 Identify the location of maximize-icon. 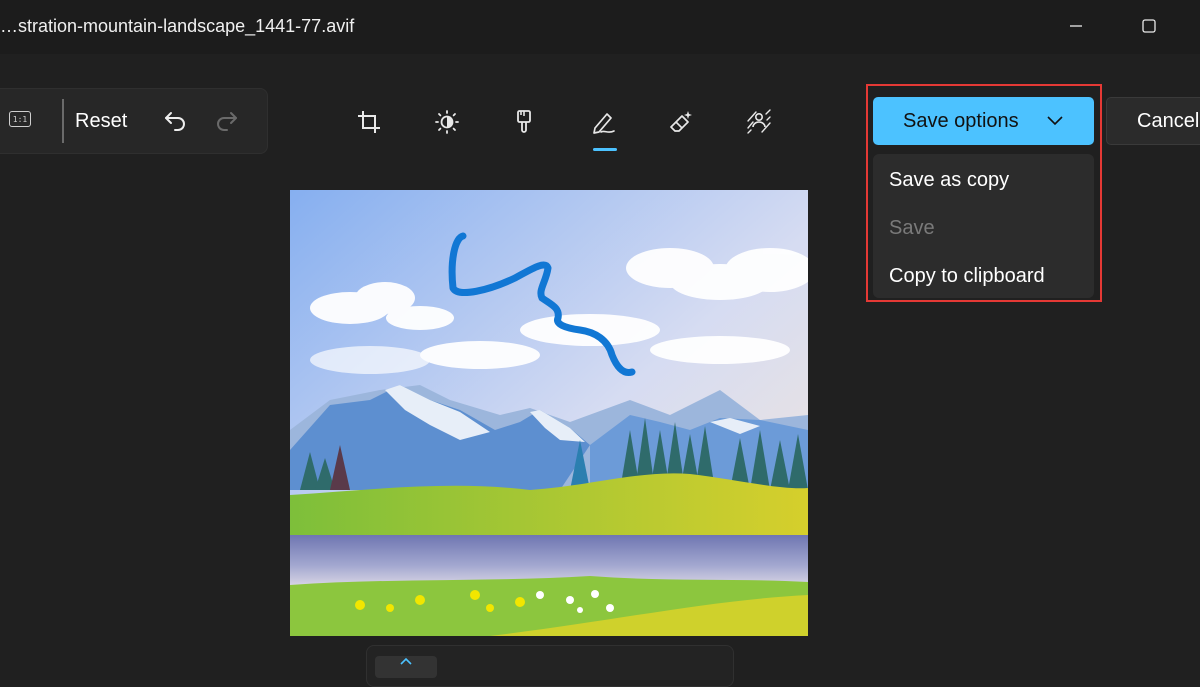
(1149, 26).